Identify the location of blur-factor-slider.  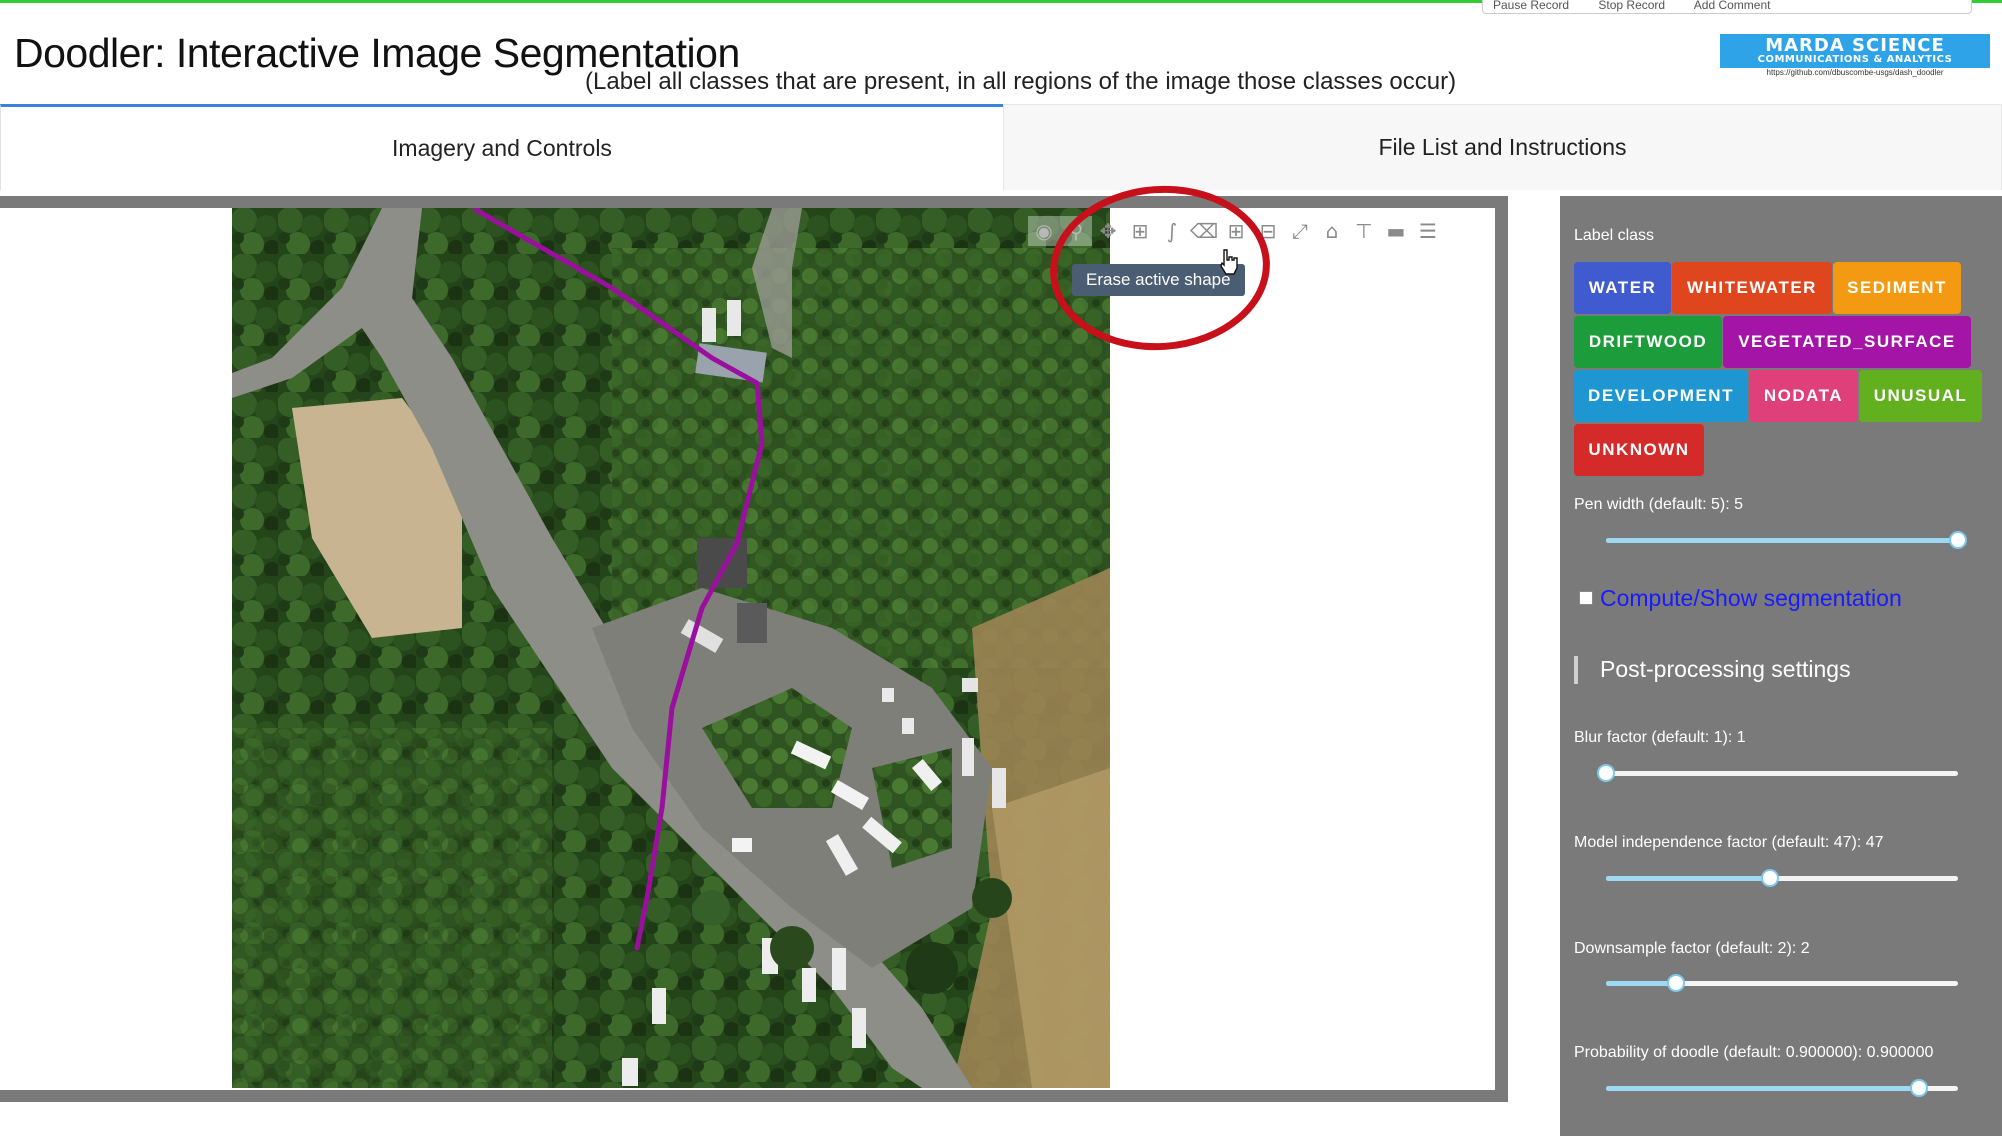
(1777, 774).